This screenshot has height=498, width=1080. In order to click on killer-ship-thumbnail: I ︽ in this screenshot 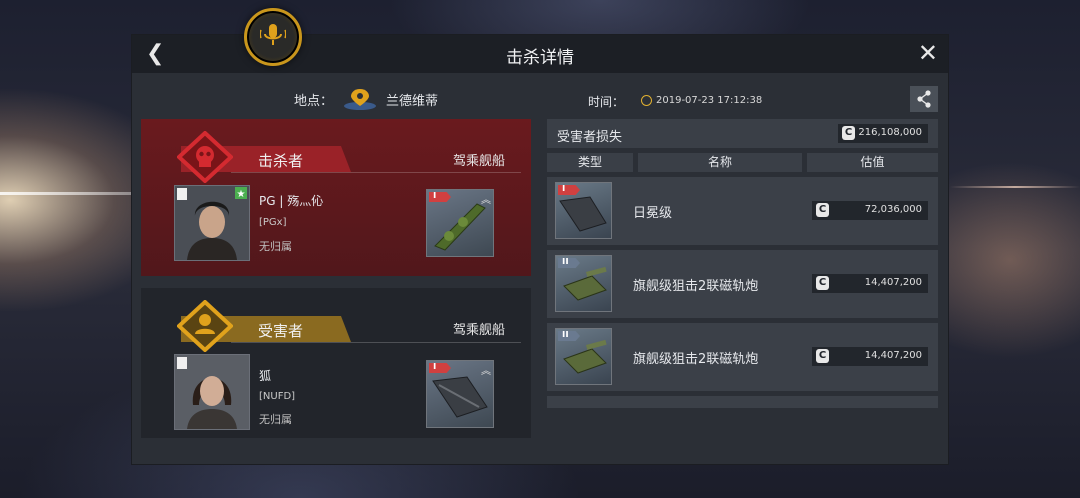, I will do `click(460, 223)`.